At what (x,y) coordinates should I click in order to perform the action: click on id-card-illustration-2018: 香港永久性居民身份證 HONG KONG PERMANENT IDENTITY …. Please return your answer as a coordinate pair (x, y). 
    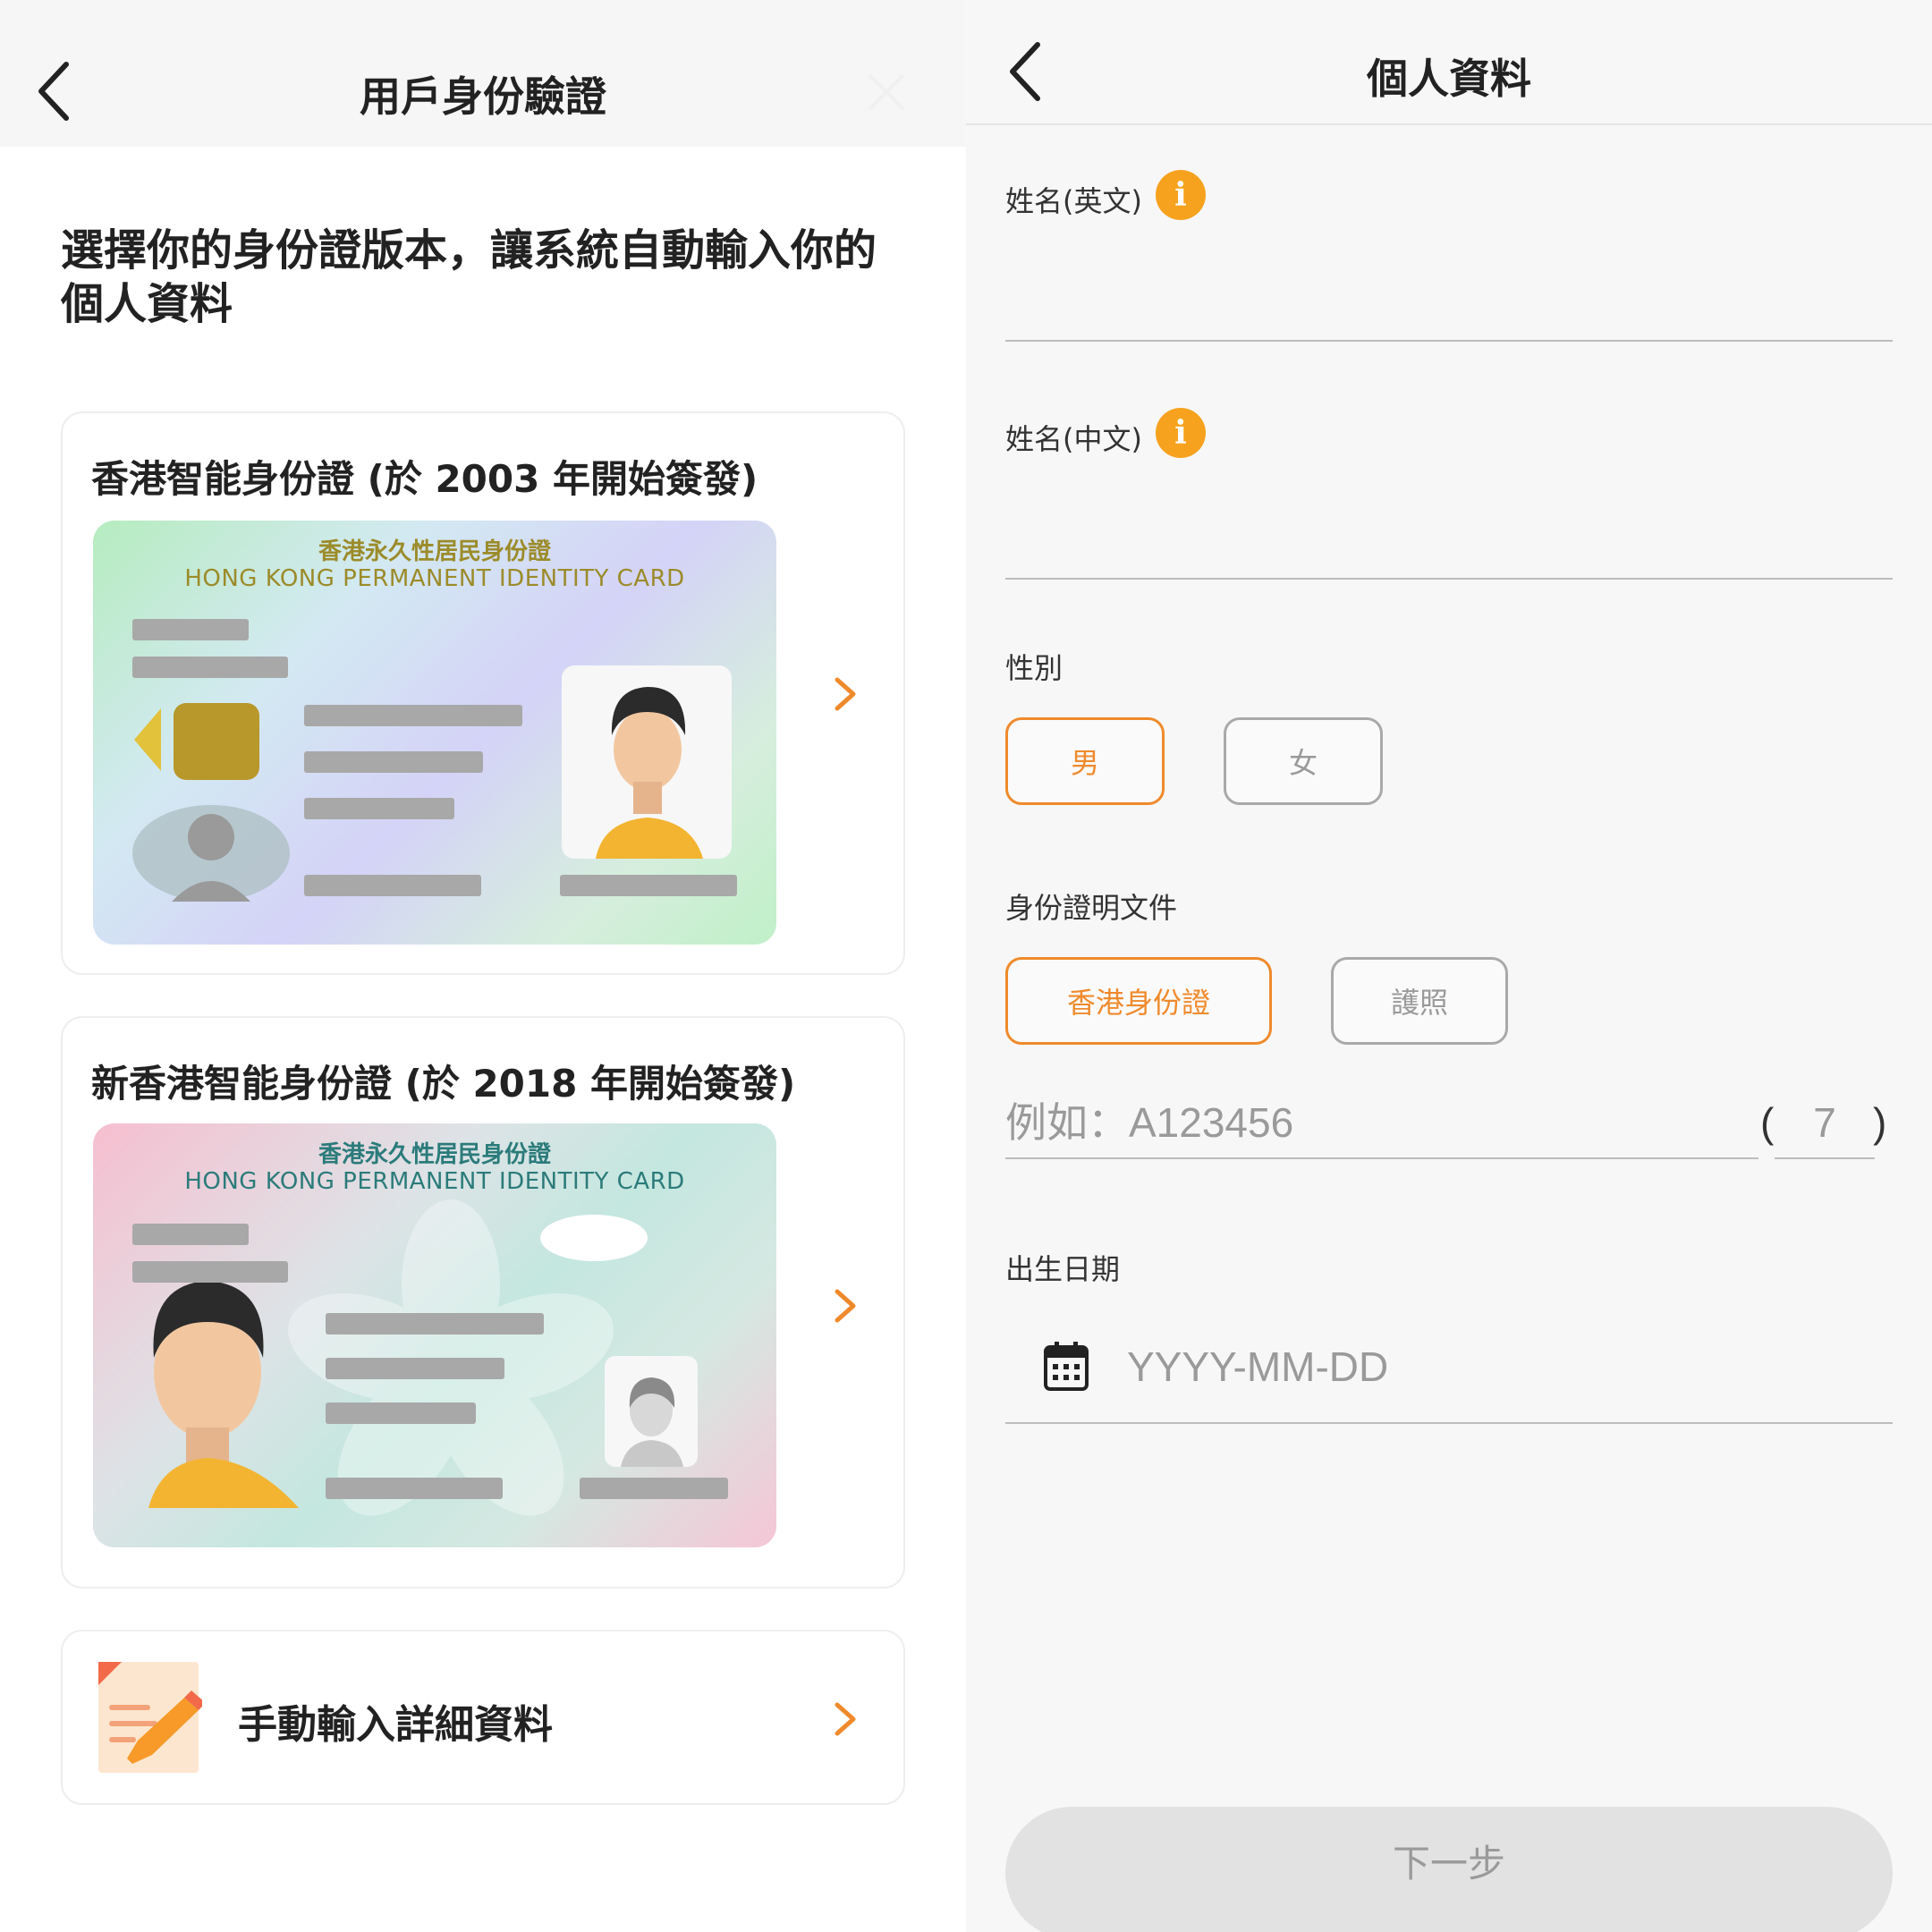
    Looking at the image, I should click on (434, 1335).